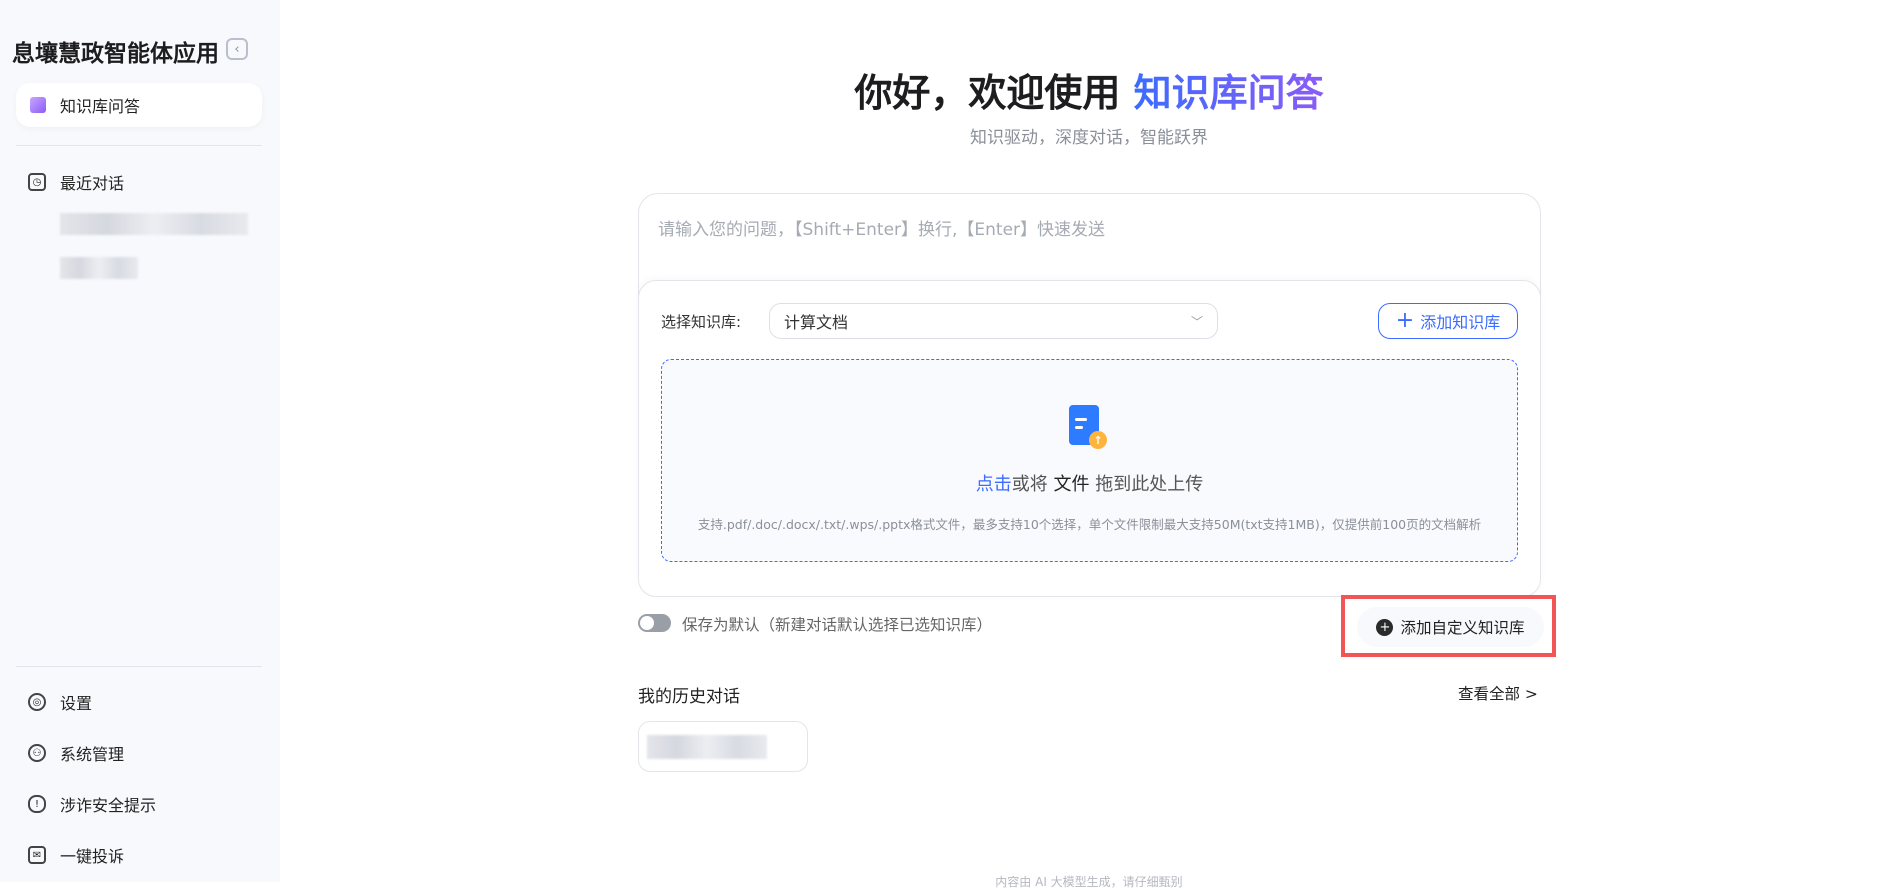 This screenshot has width=1881, height=890. Describe the element at coordinates (994, 484) in the screenshot. I see `upload-click-link: 点击` at that location.